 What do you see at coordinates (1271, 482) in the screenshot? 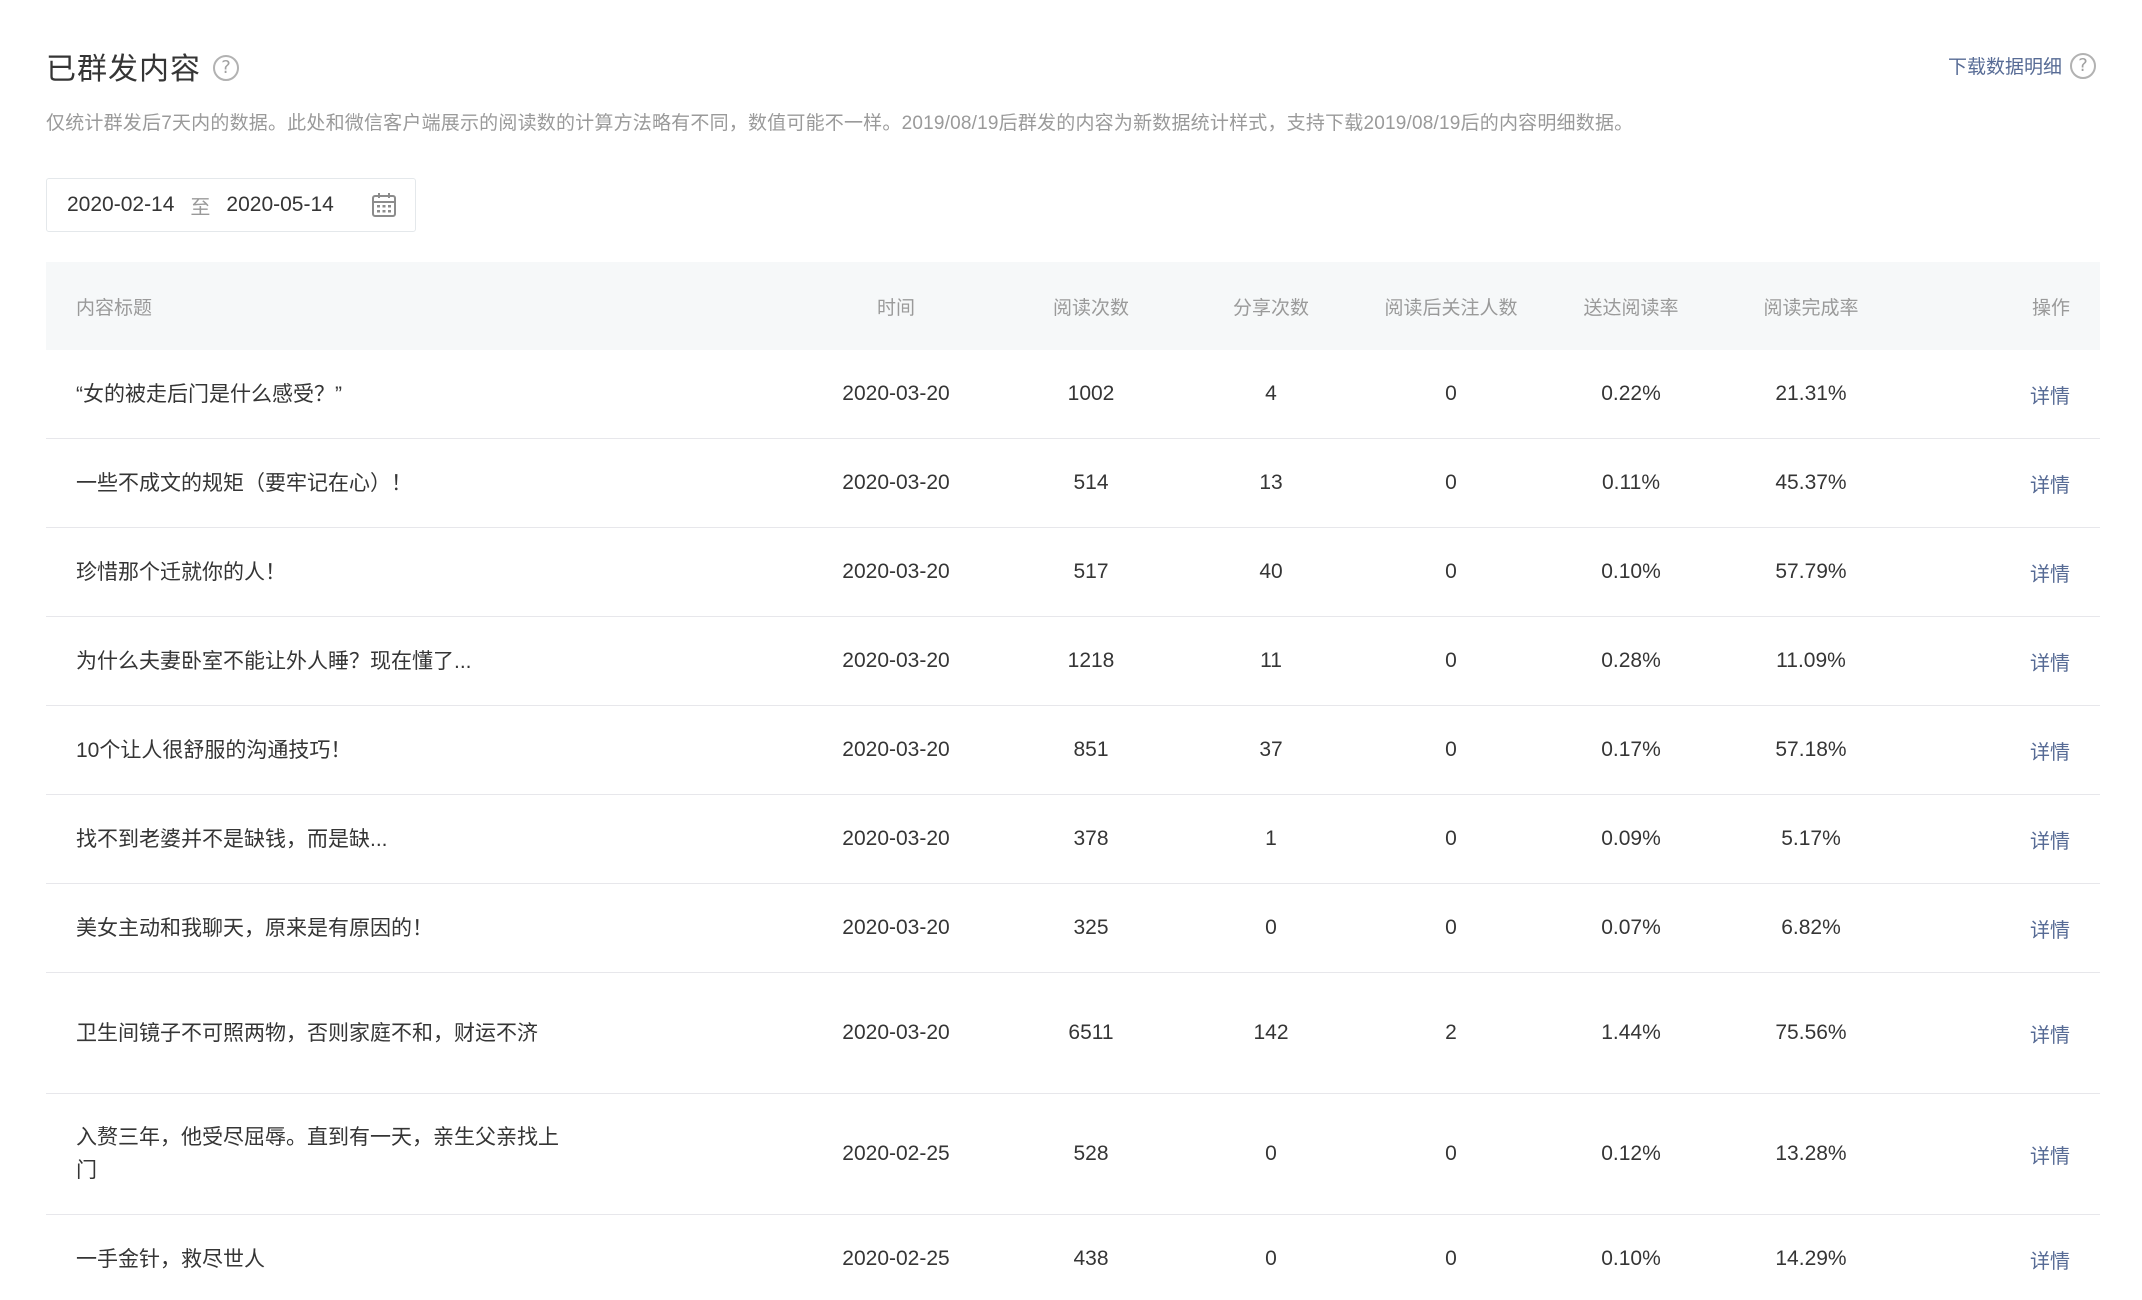
I see `row-shares: 13` at bounding box center [1271, 482].